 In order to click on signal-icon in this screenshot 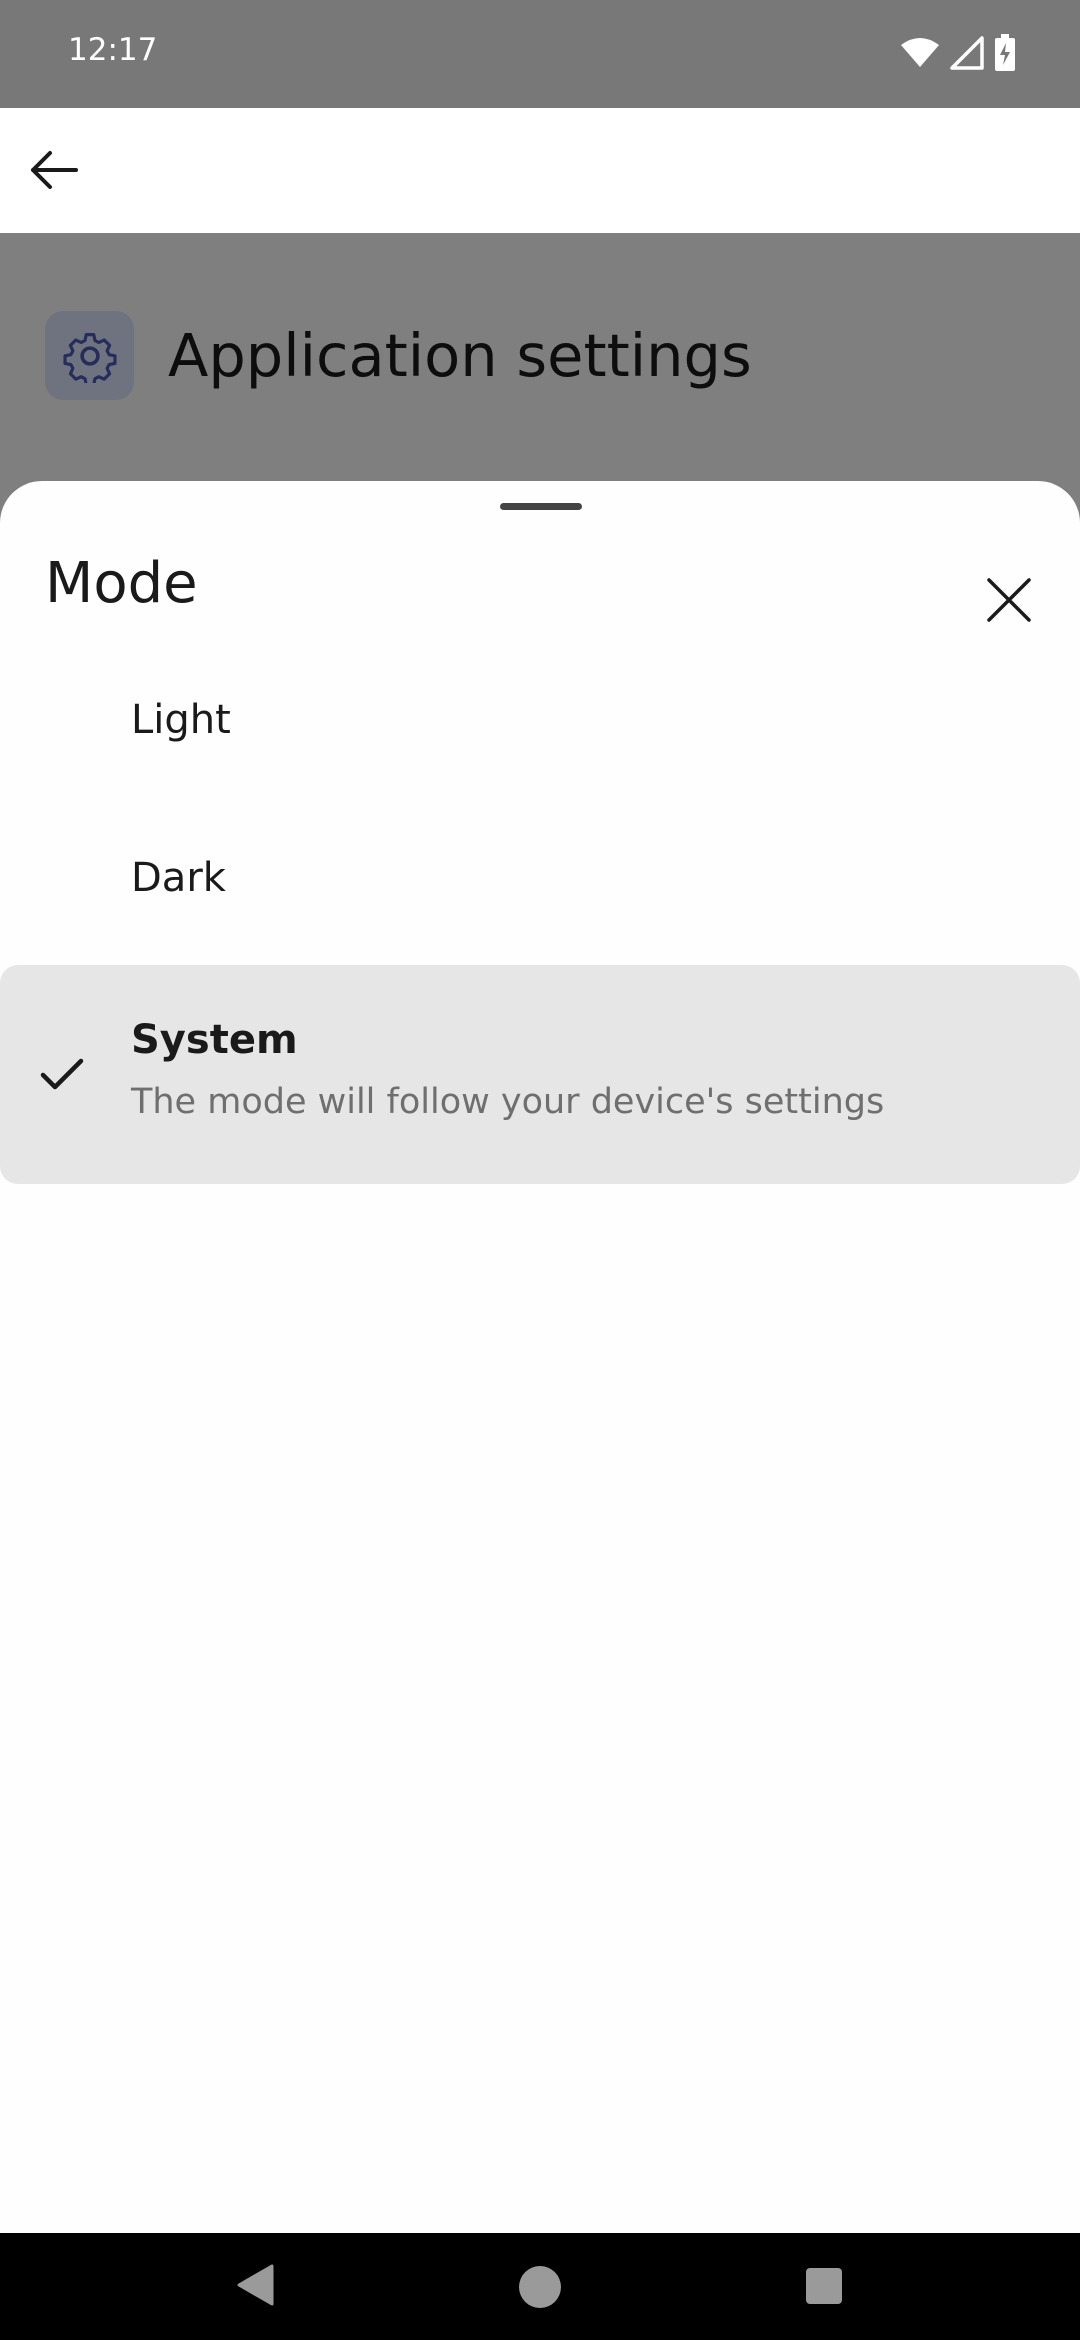, I will do `click(967, 53)`.